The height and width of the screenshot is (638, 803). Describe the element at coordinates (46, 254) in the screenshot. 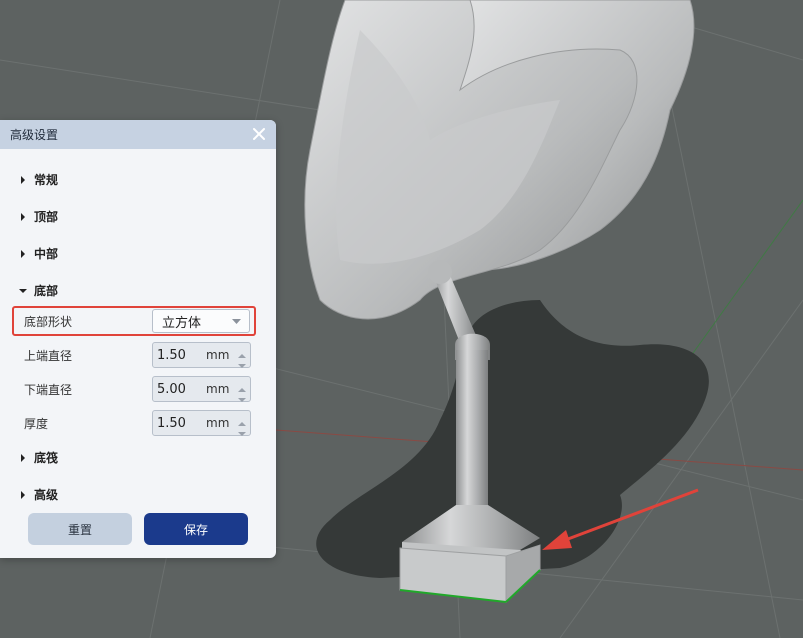

I see `section-middle-label: 中部` at that location.